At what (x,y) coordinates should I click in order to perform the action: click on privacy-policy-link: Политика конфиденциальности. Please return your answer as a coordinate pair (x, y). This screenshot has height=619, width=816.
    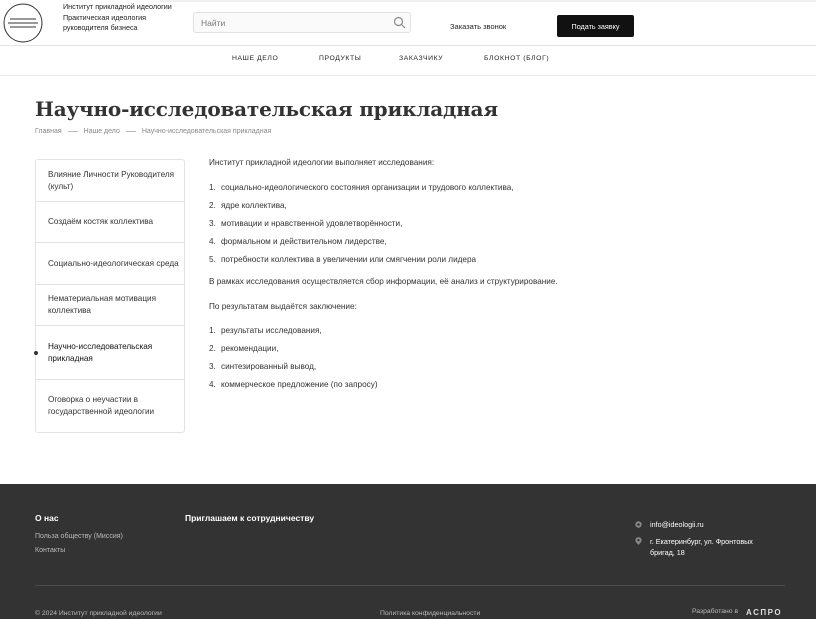
    Looking at the image, I should click on (430, 613).